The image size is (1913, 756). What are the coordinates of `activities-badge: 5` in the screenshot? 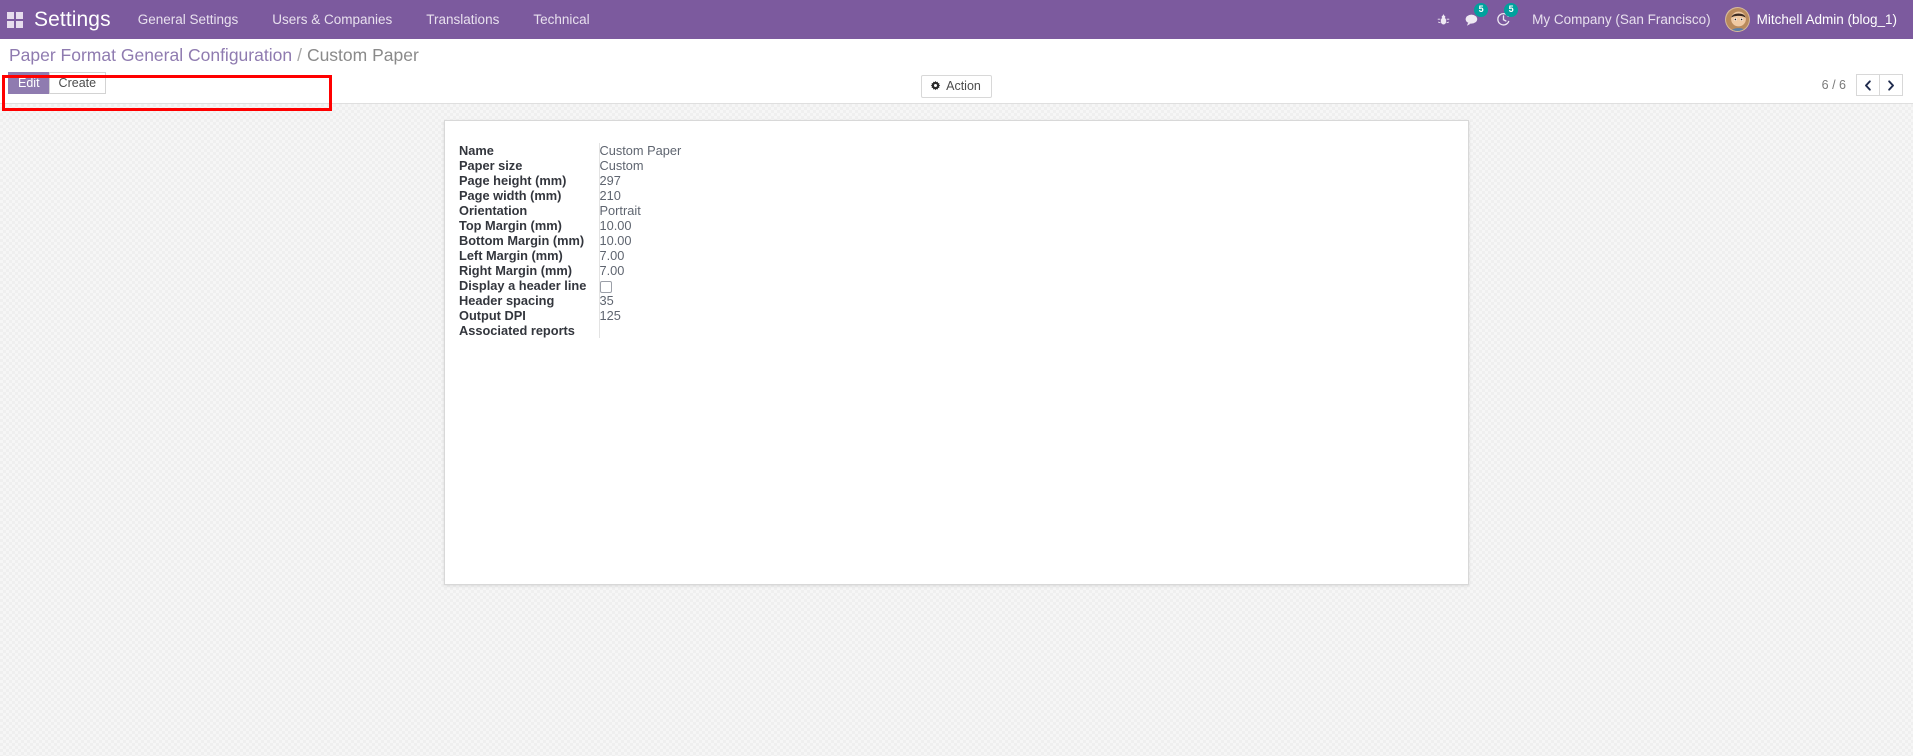 It's located at (1511, 10).